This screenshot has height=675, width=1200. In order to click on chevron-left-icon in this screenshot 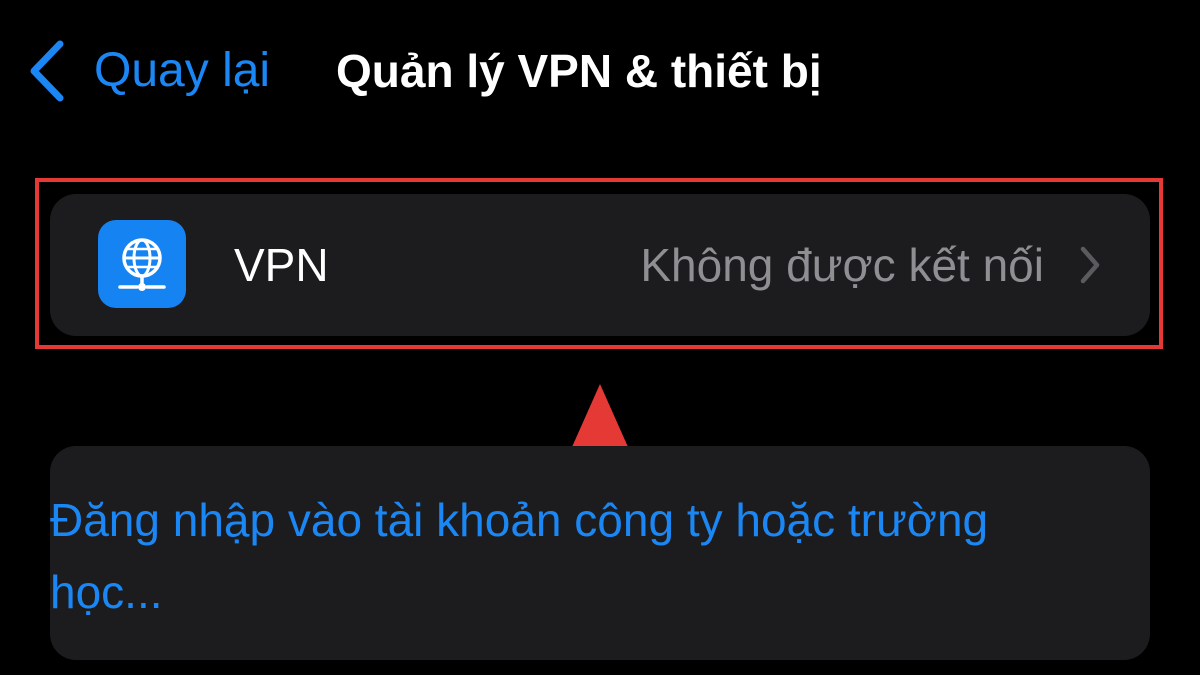, I will do `click(47, 71)`.